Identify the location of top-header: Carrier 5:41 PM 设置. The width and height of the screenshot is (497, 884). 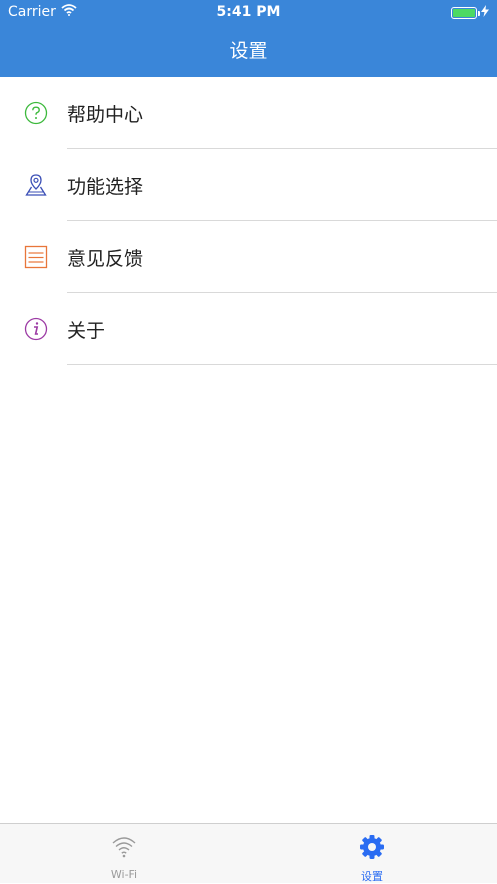
(248, 38).